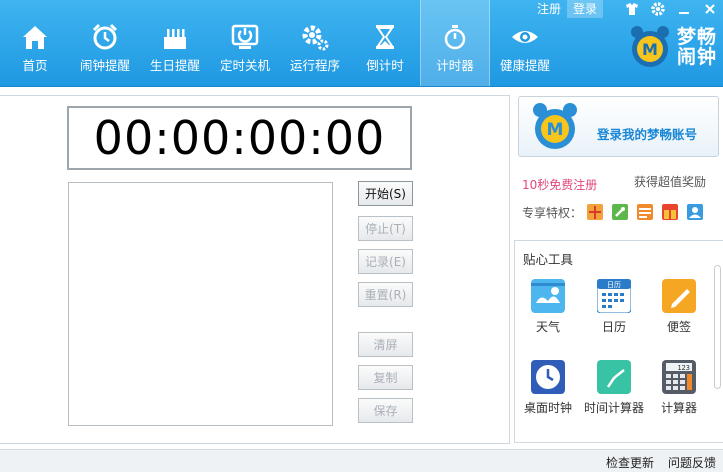 This screenshot has width=723, height=472. Describe the element at coordinates (385, 228) in the screenshot. I see `stop-button: 停止(T)` at that location.